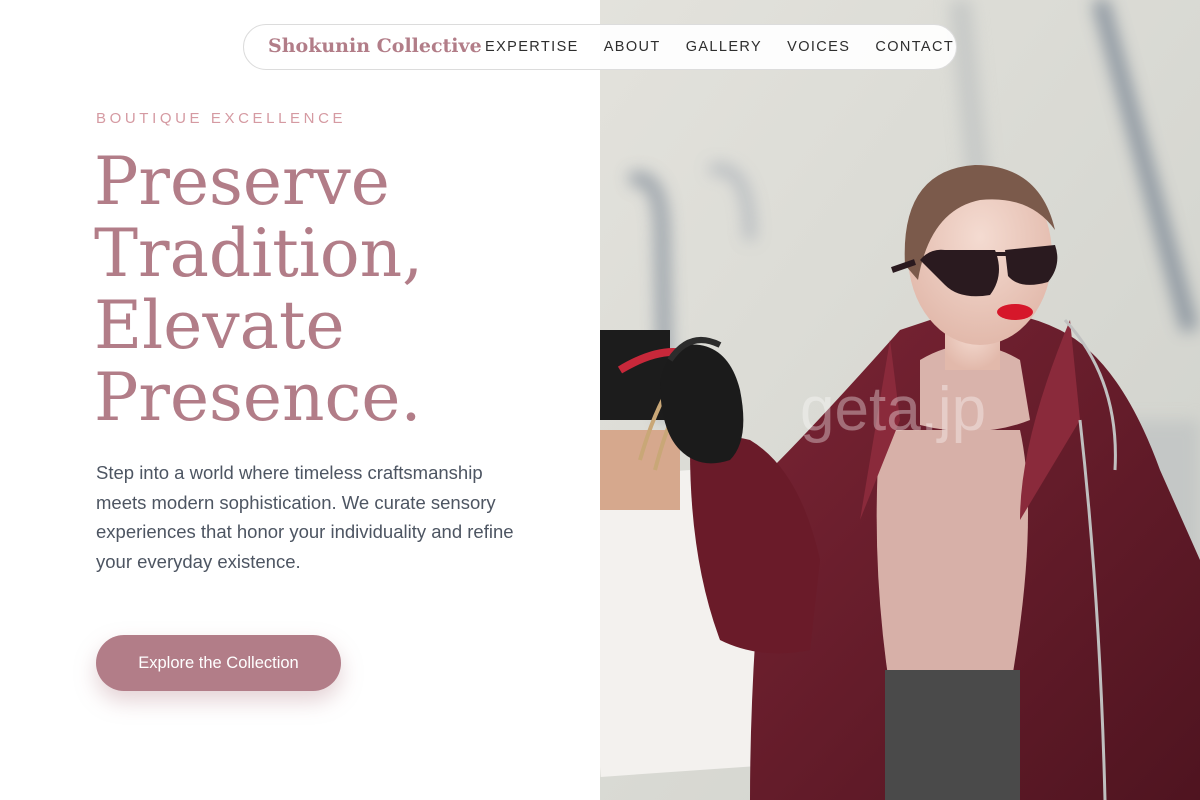 Image resolution: width=1200 pixels, height=800 pixels. I want to click on explore-collection-button: Explore the Collection, so click(218, 663).